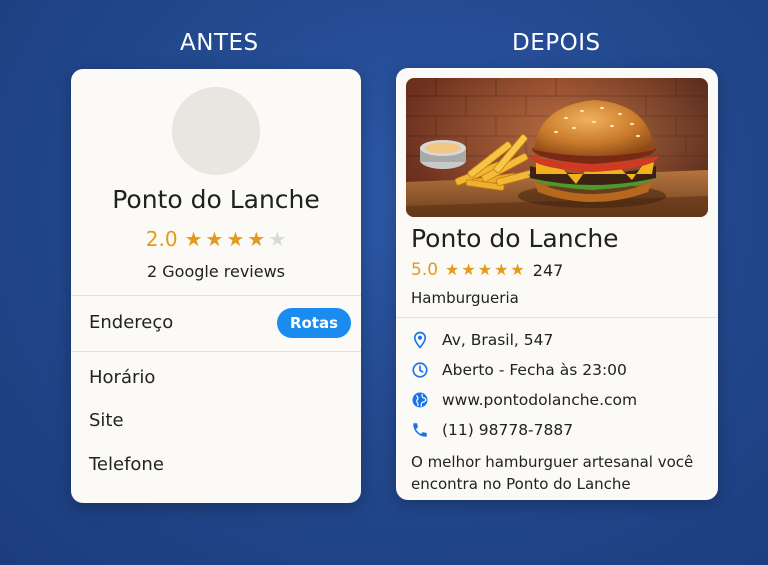 This screenshot has width=768, height=565. I want to click on rating-value: 5.0, so click(425, 270).